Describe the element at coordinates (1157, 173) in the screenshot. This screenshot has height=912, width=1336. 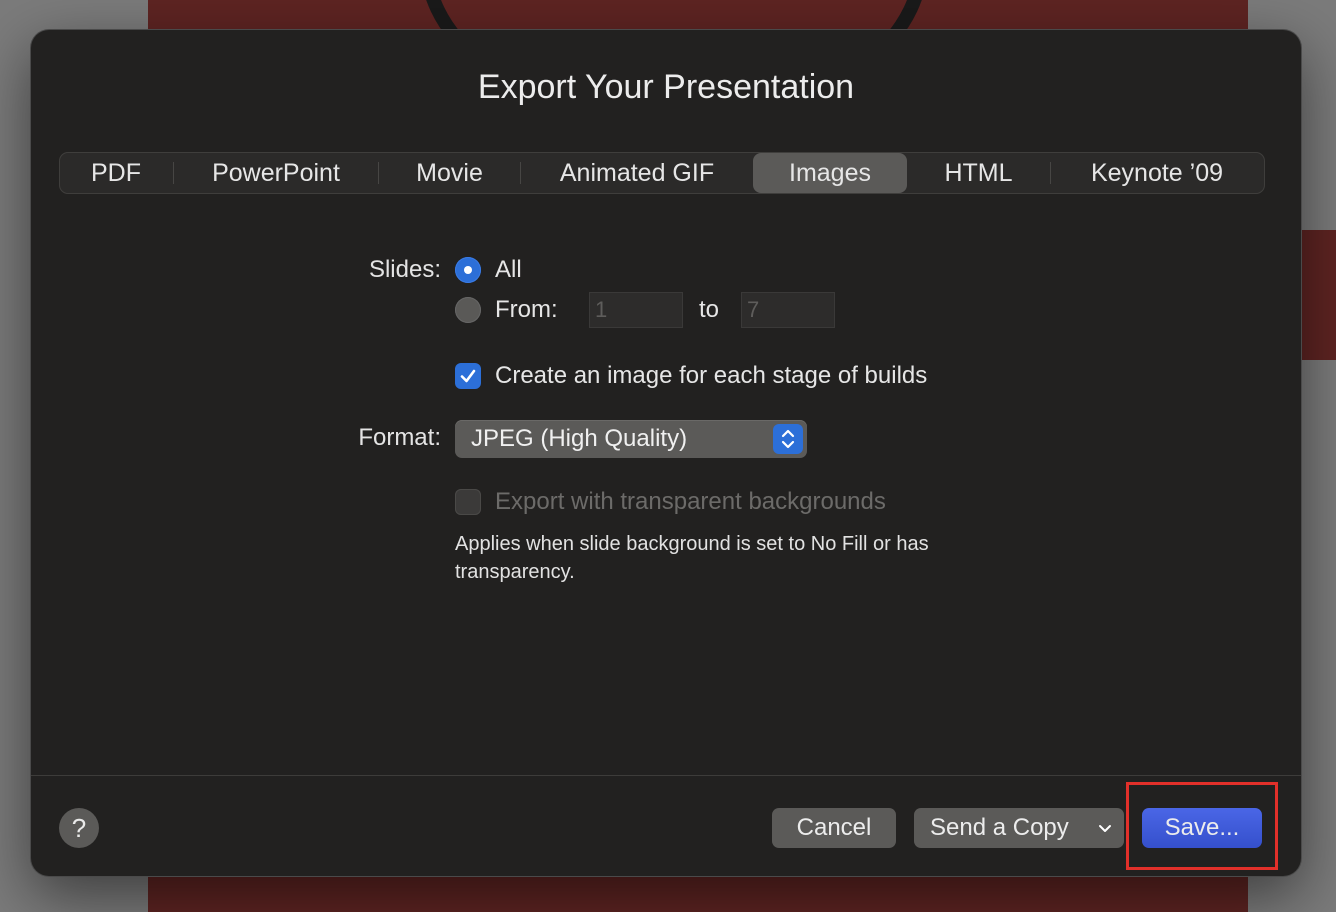
I see `tab-keynote-09: Keynote ’09` at that location.